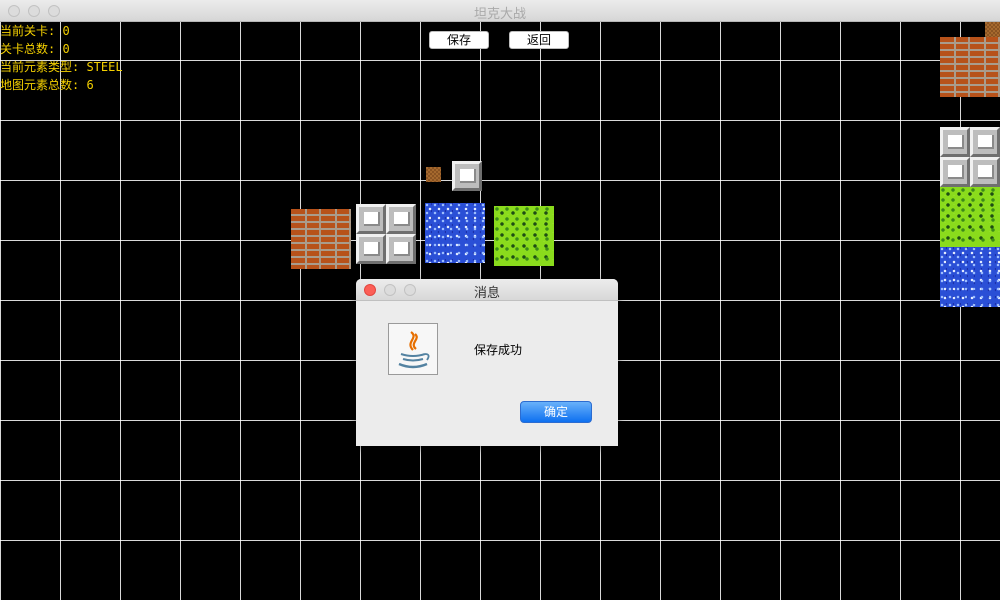 This screenshot has width=1000, height=600. I want to click on dialog-title: 消息, so click(486, 293).